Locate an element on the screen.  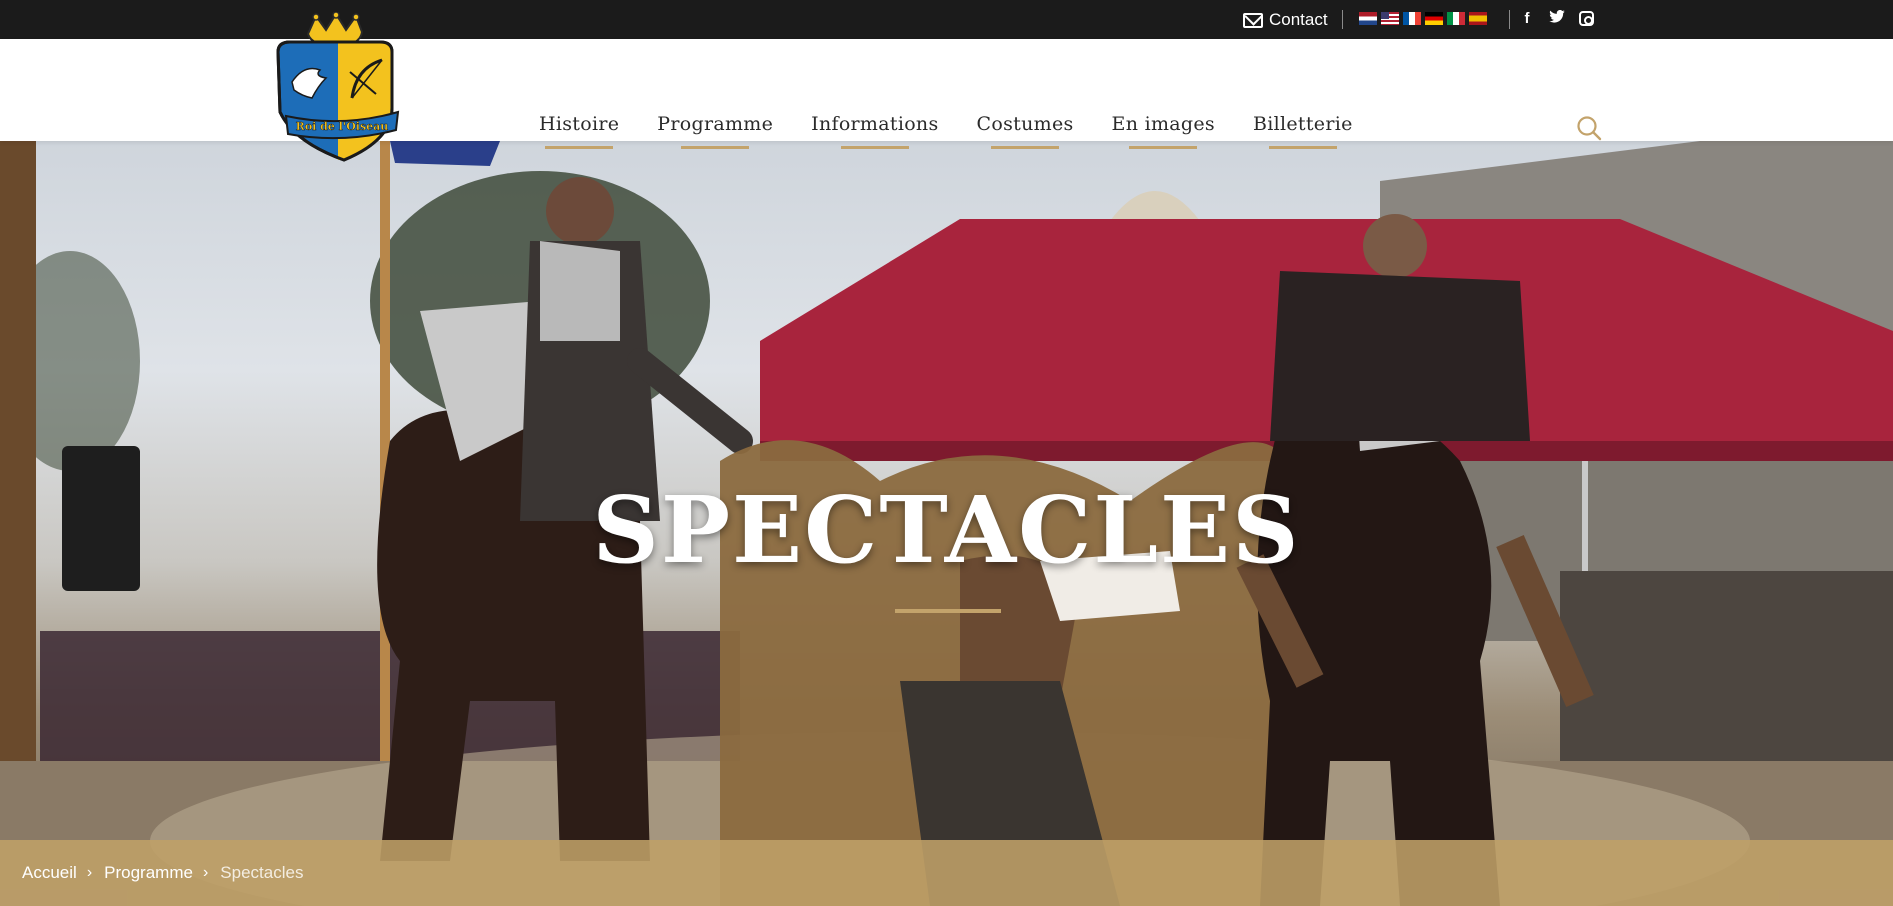
flag-de-icon is located at coordinates (1434, 18).